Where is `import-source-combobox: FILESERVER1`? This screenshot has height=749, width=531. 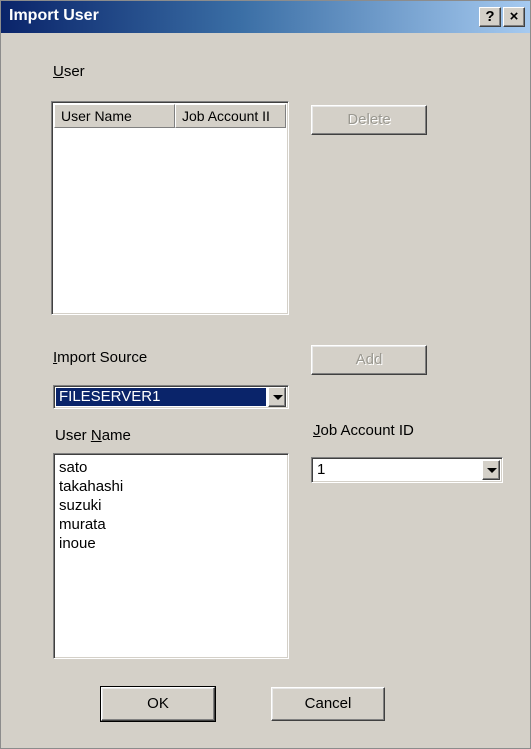
import-source-combobox: FILESERVER1 is located at coordinates (171, 397).